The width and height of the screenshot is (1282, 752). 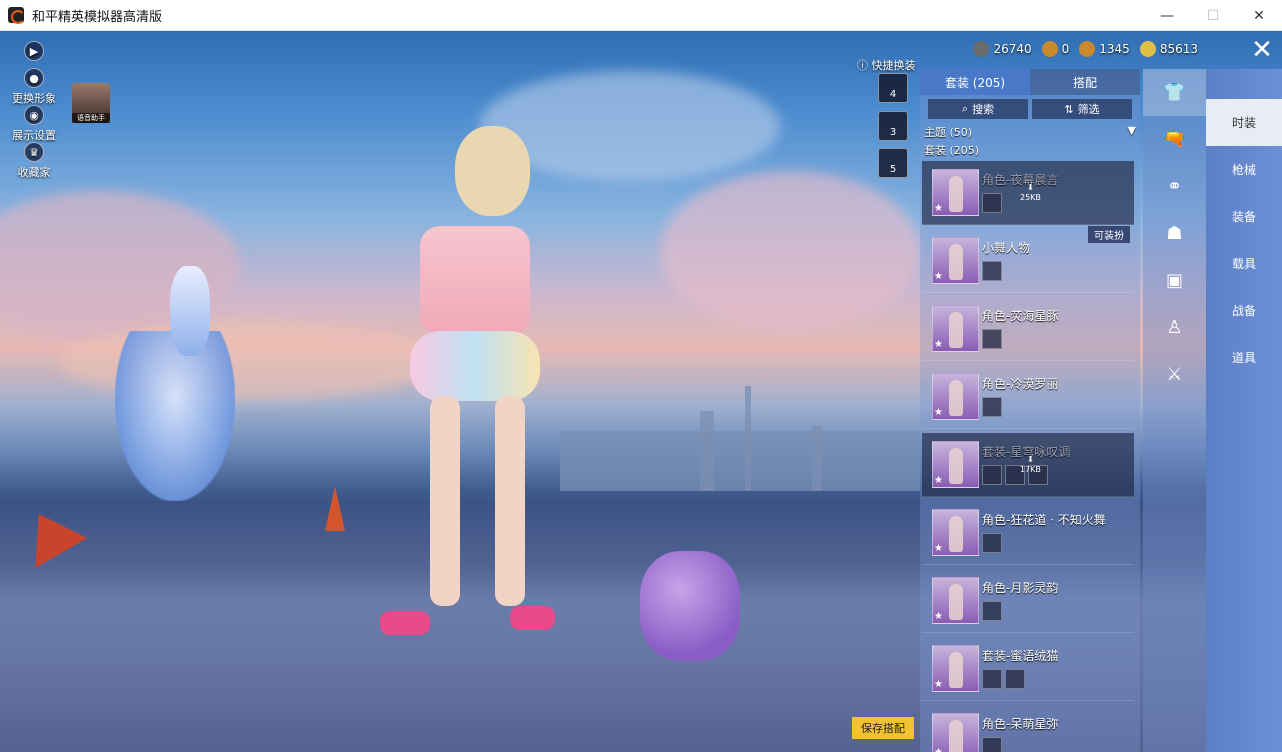 What do you see at coordinates (817, 458) in the screenshot?
I see `tower` at bounding box center [817, 458].